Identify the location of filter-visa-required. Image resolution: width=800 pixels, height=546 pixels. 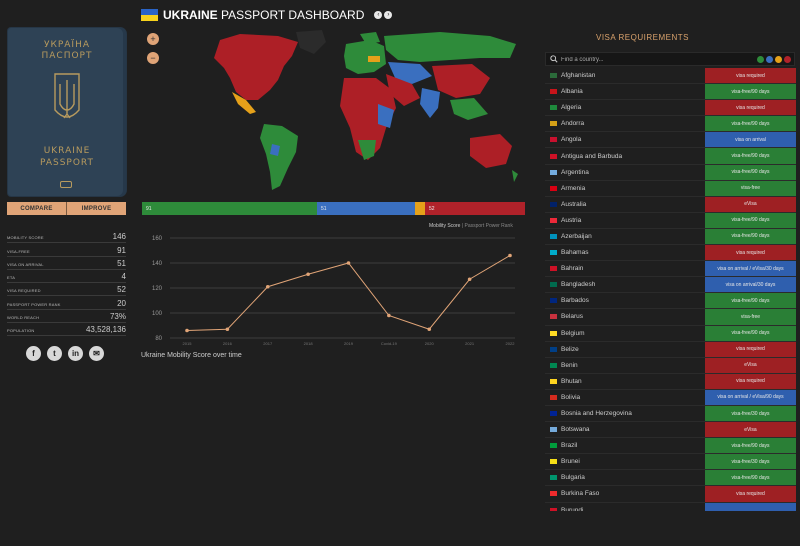
(787, 59).